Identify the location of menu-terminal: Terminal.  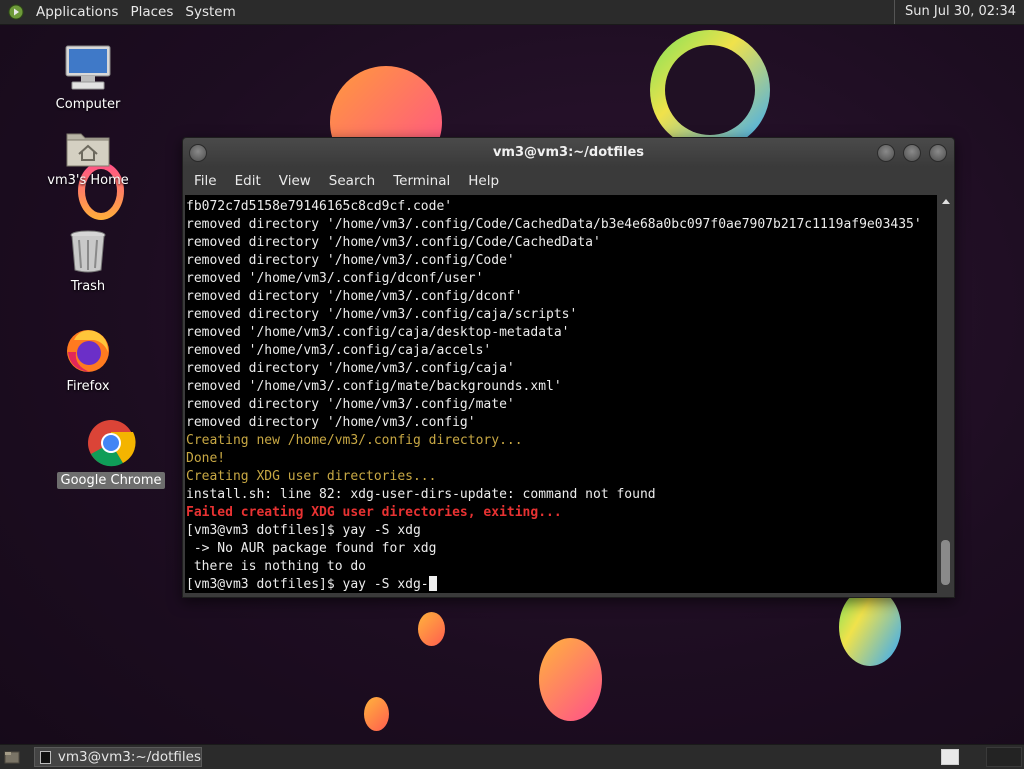
(421, 181).